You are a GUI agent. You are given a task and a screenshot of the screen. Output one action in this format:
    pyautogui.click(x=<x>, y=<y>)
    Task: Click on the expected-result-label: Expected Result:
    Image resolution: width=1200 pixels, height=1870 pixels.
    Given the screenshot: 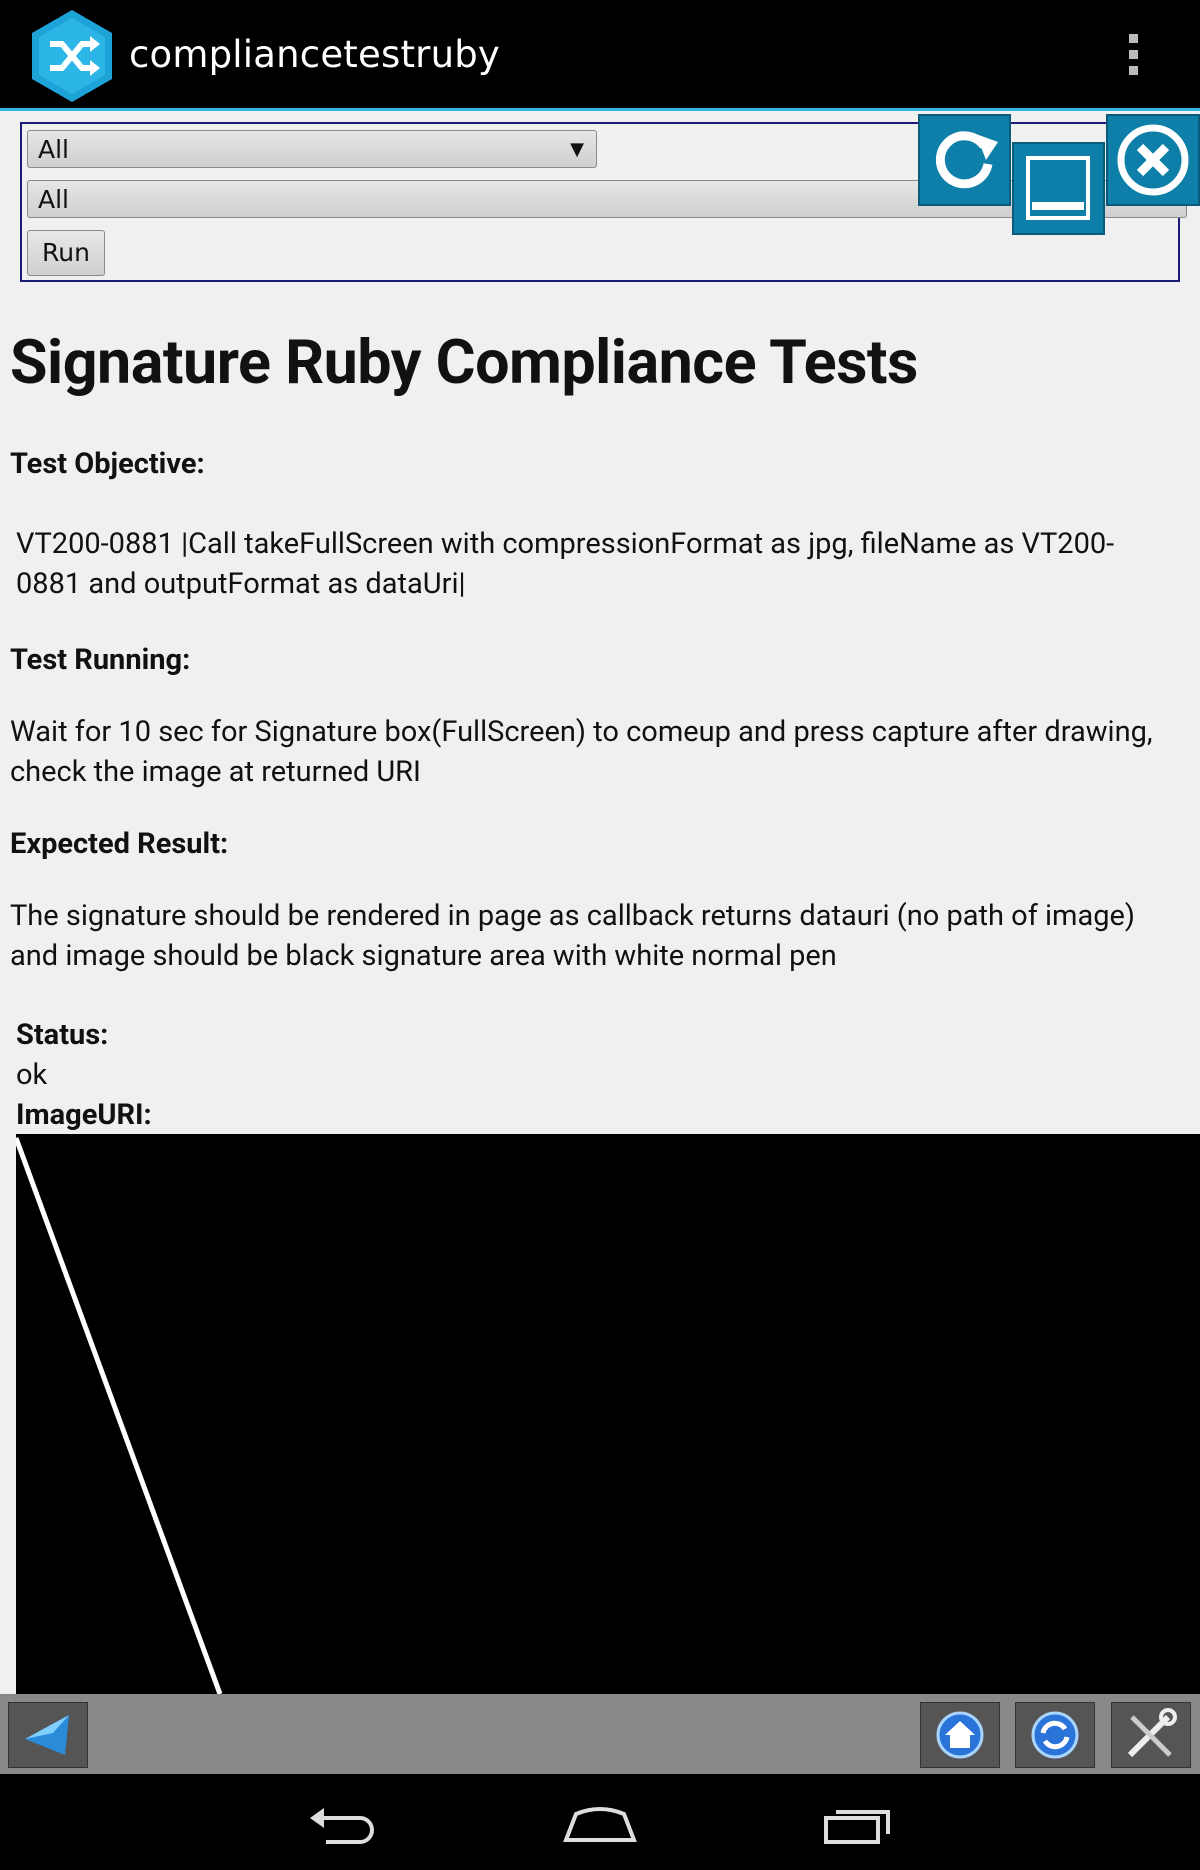 What is the action you would take?
    pyautogui.click(x=119, y=844)
    